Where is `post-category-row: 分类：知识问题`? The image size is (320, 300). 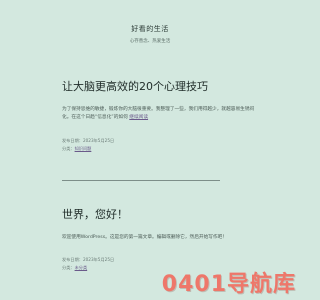 post-category-row: 分类：知识问题 is located at coordinates (162, 149).